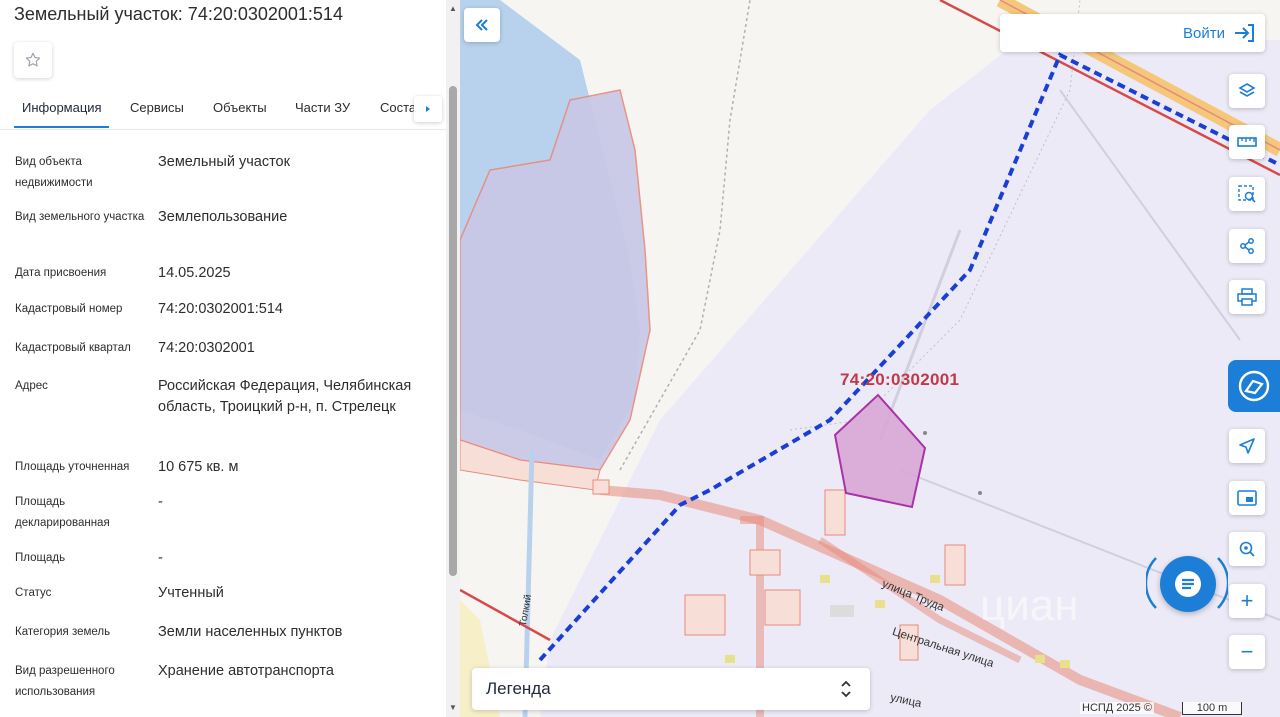 The width and height of the screenshot is (1280, 717). What do you see at coordinates (240, 107) in the screenshot?
I see `tab-objects: Объекты` at bounding box center [240, 107].